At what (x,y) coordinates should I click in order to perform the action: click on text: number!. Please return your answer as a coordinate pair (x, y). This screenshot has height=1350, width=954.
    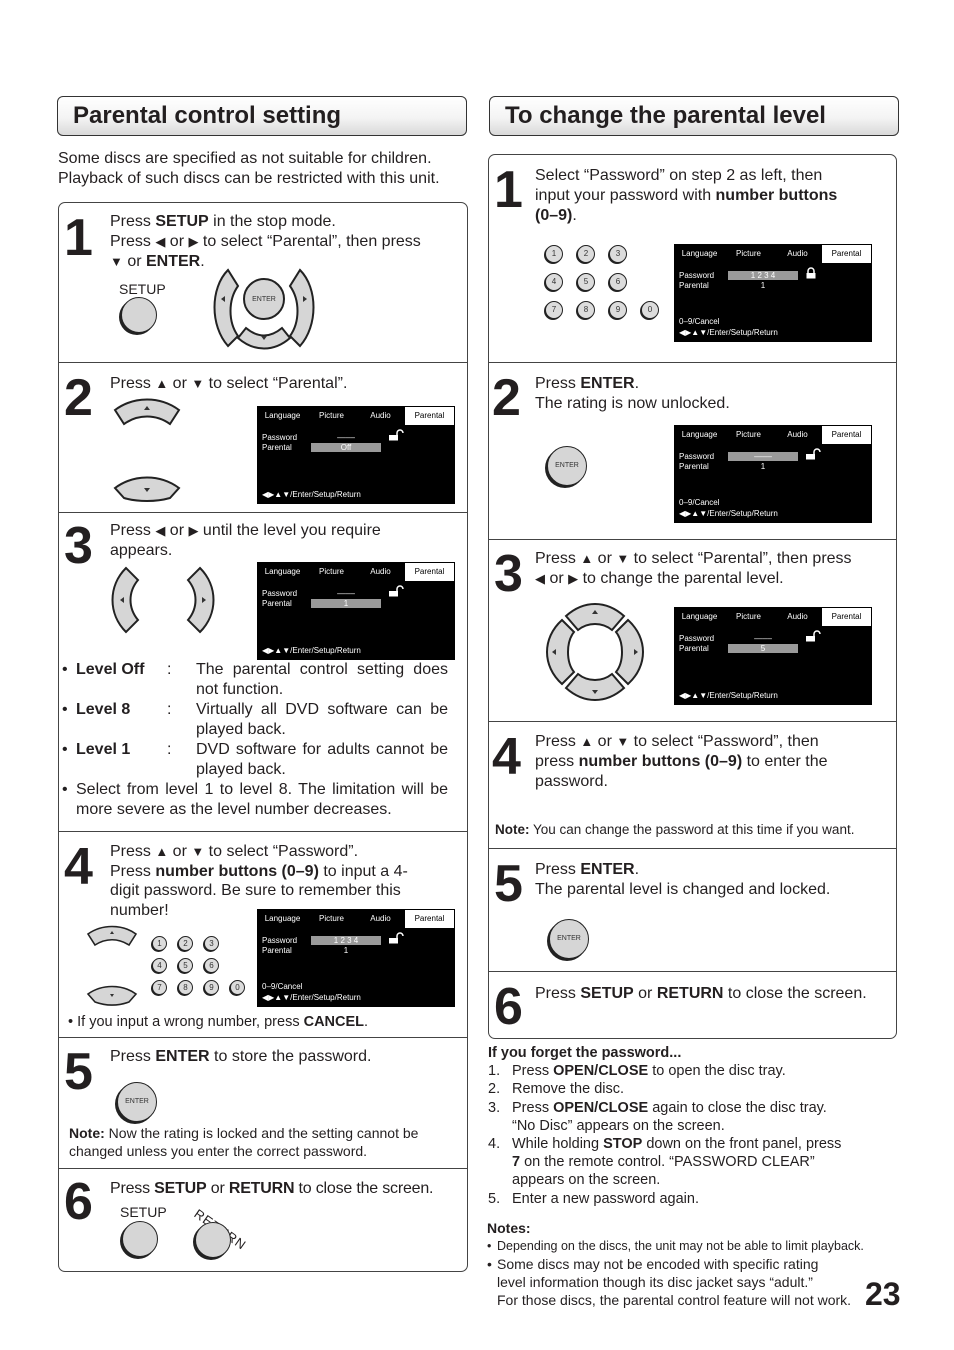
    Looking at the image, I should click on (139, 910).